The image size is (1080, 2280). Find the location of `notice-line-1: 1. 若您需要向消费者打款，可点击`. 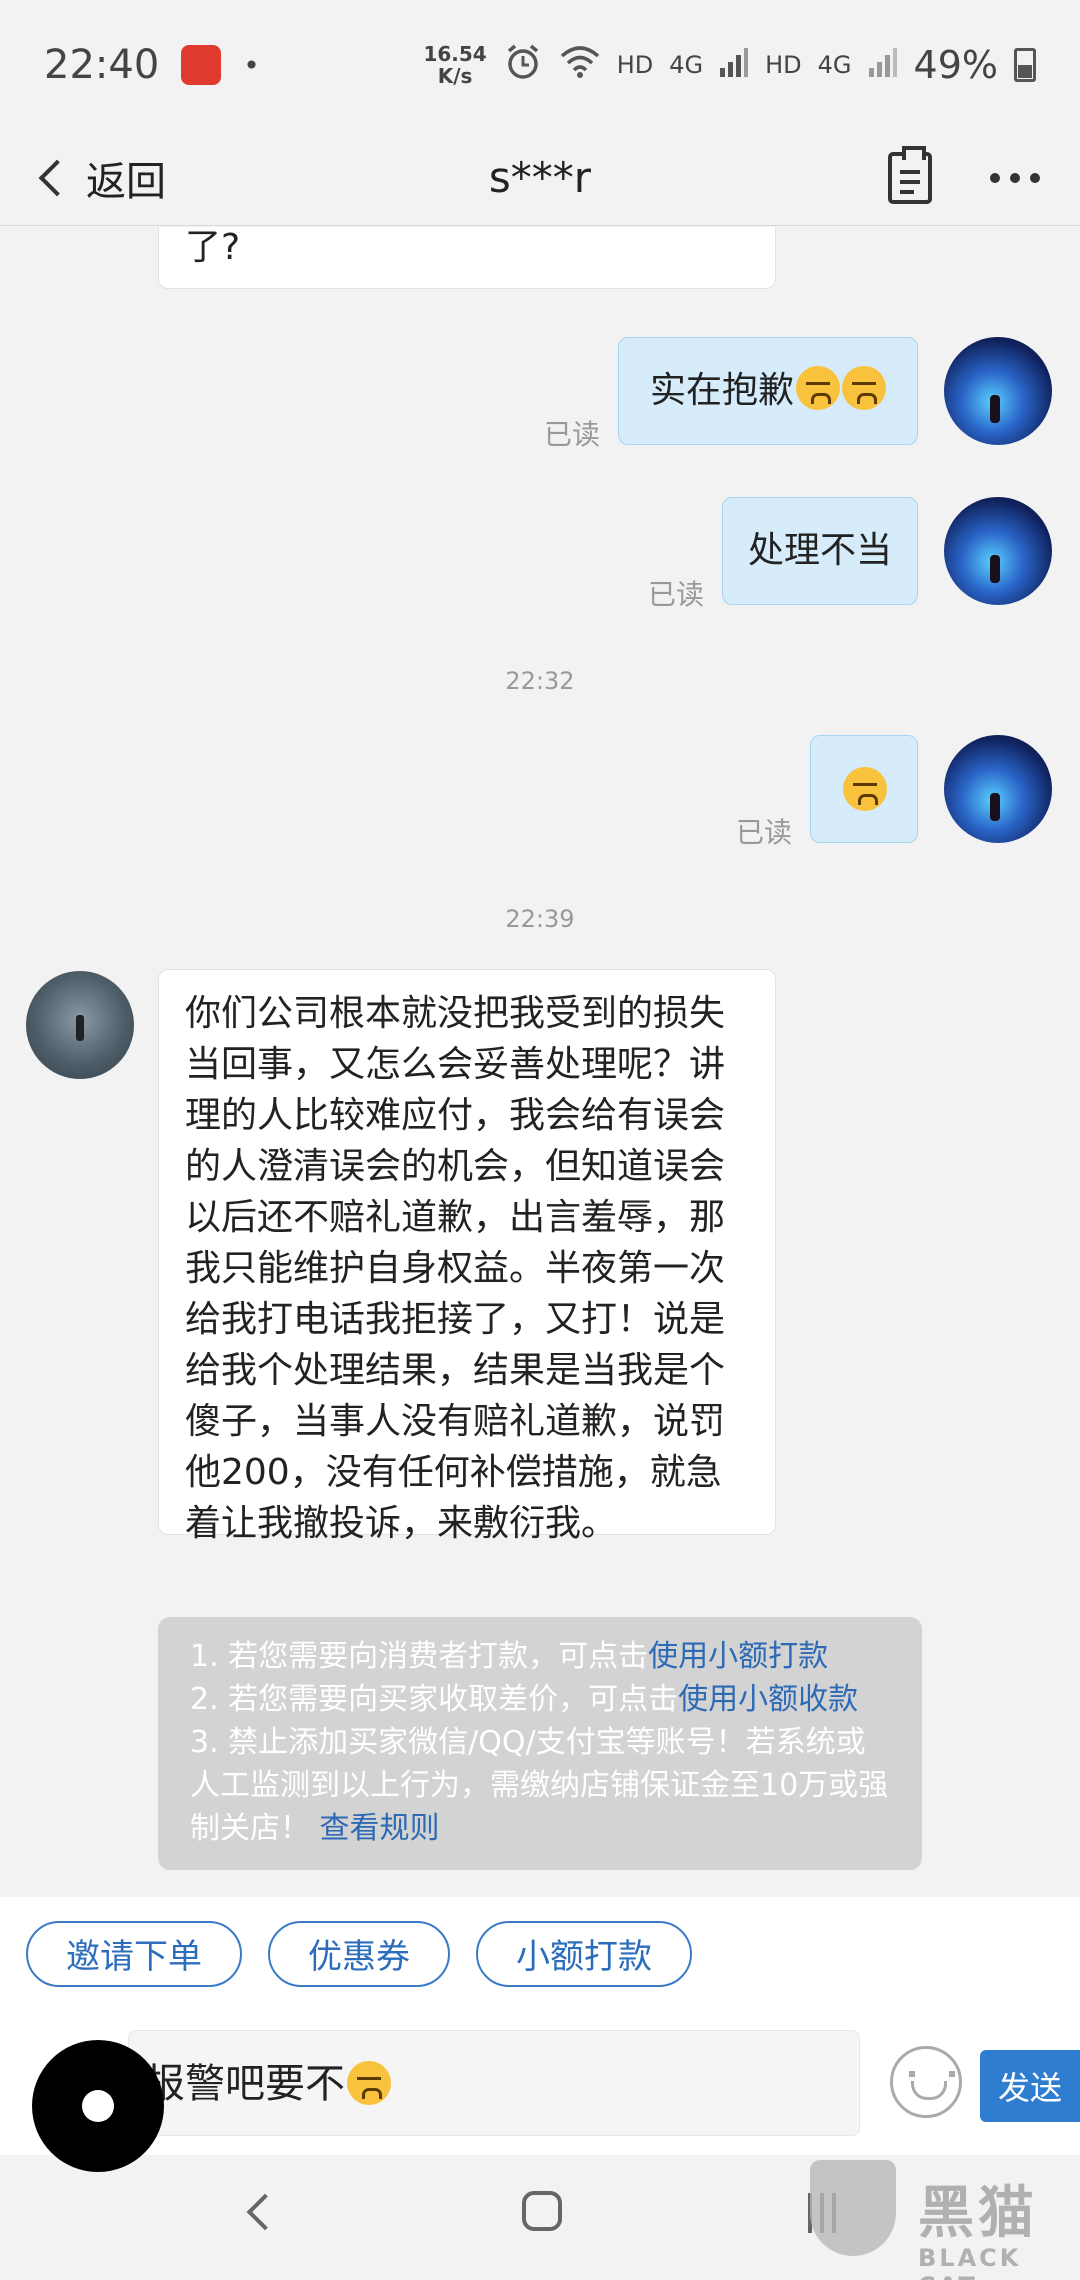

notice-line-1: 1. 若您需要向消费者打款，可点击 is located at coordinates (419, 1656).